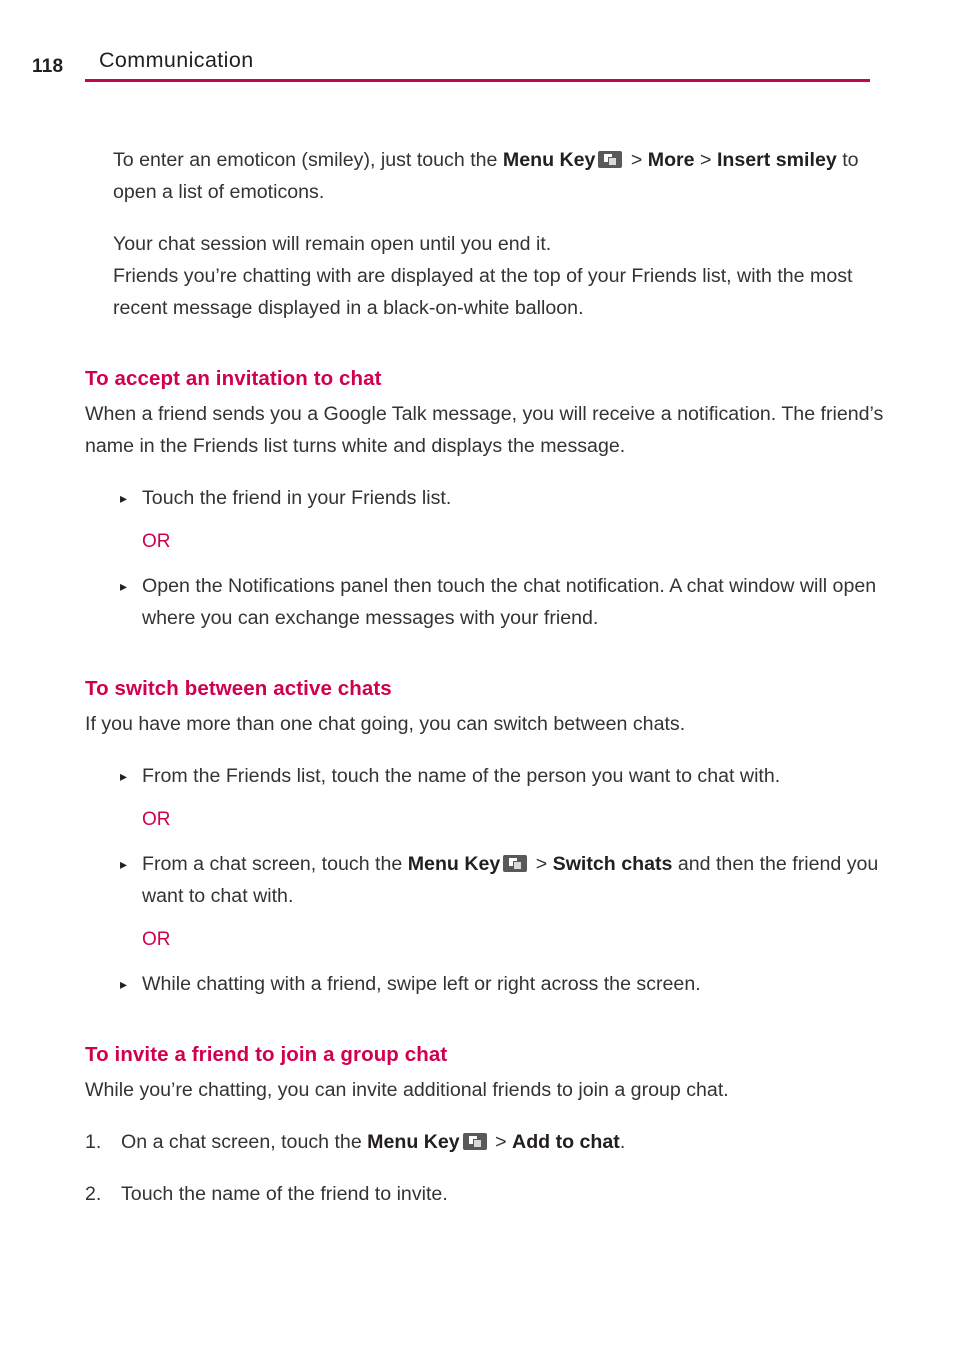 The width and height of the screenshot is (954, 1372). Describe the element at coordinates (776, 160) in the screenshot. I see `intro-bold-insert-smiley: Insert smiley` at that location.